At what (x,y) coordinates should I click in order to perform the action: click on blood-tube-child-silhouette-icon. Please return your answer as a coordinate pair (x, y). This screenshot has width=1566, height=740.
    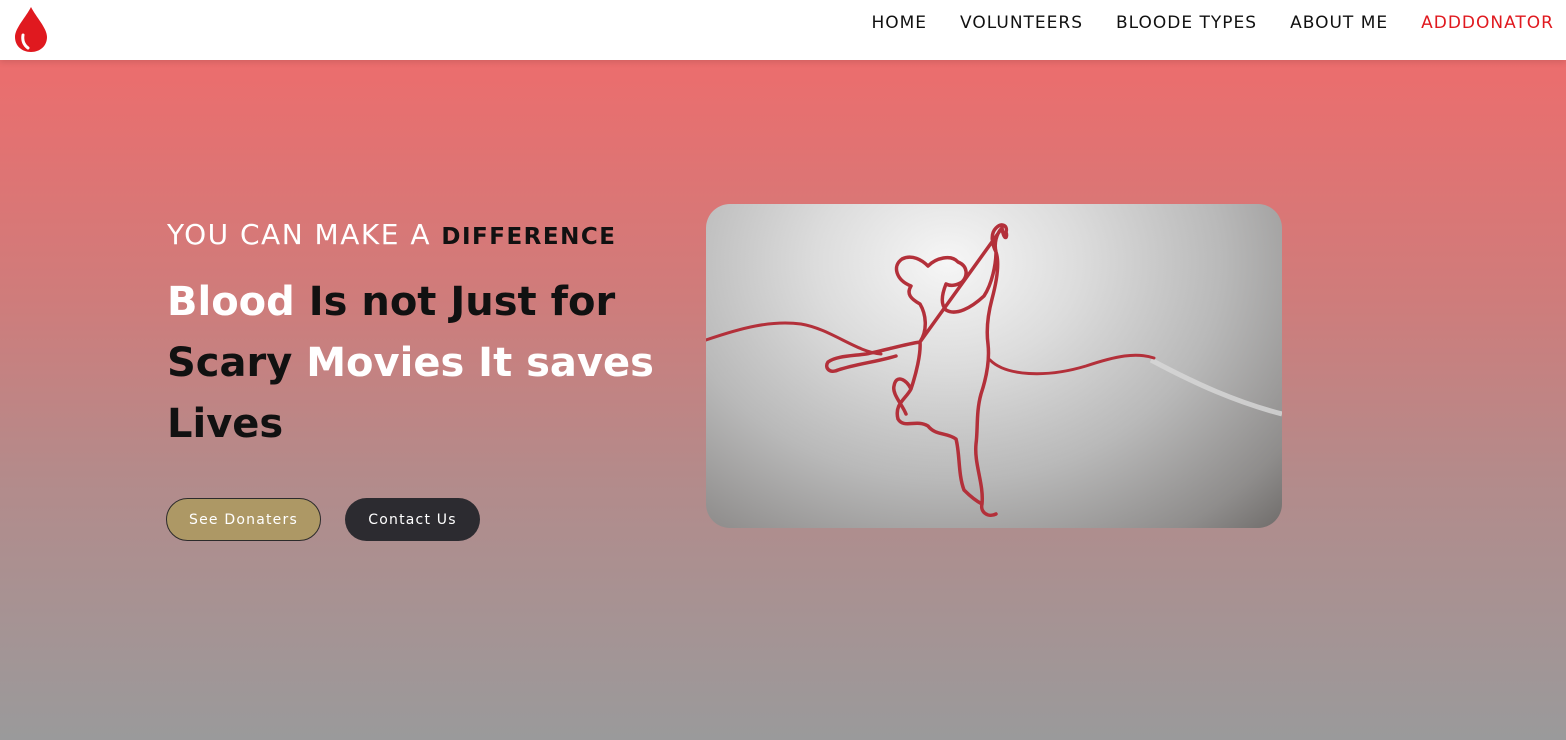
    Looking at the image, I should click on (994, 370).